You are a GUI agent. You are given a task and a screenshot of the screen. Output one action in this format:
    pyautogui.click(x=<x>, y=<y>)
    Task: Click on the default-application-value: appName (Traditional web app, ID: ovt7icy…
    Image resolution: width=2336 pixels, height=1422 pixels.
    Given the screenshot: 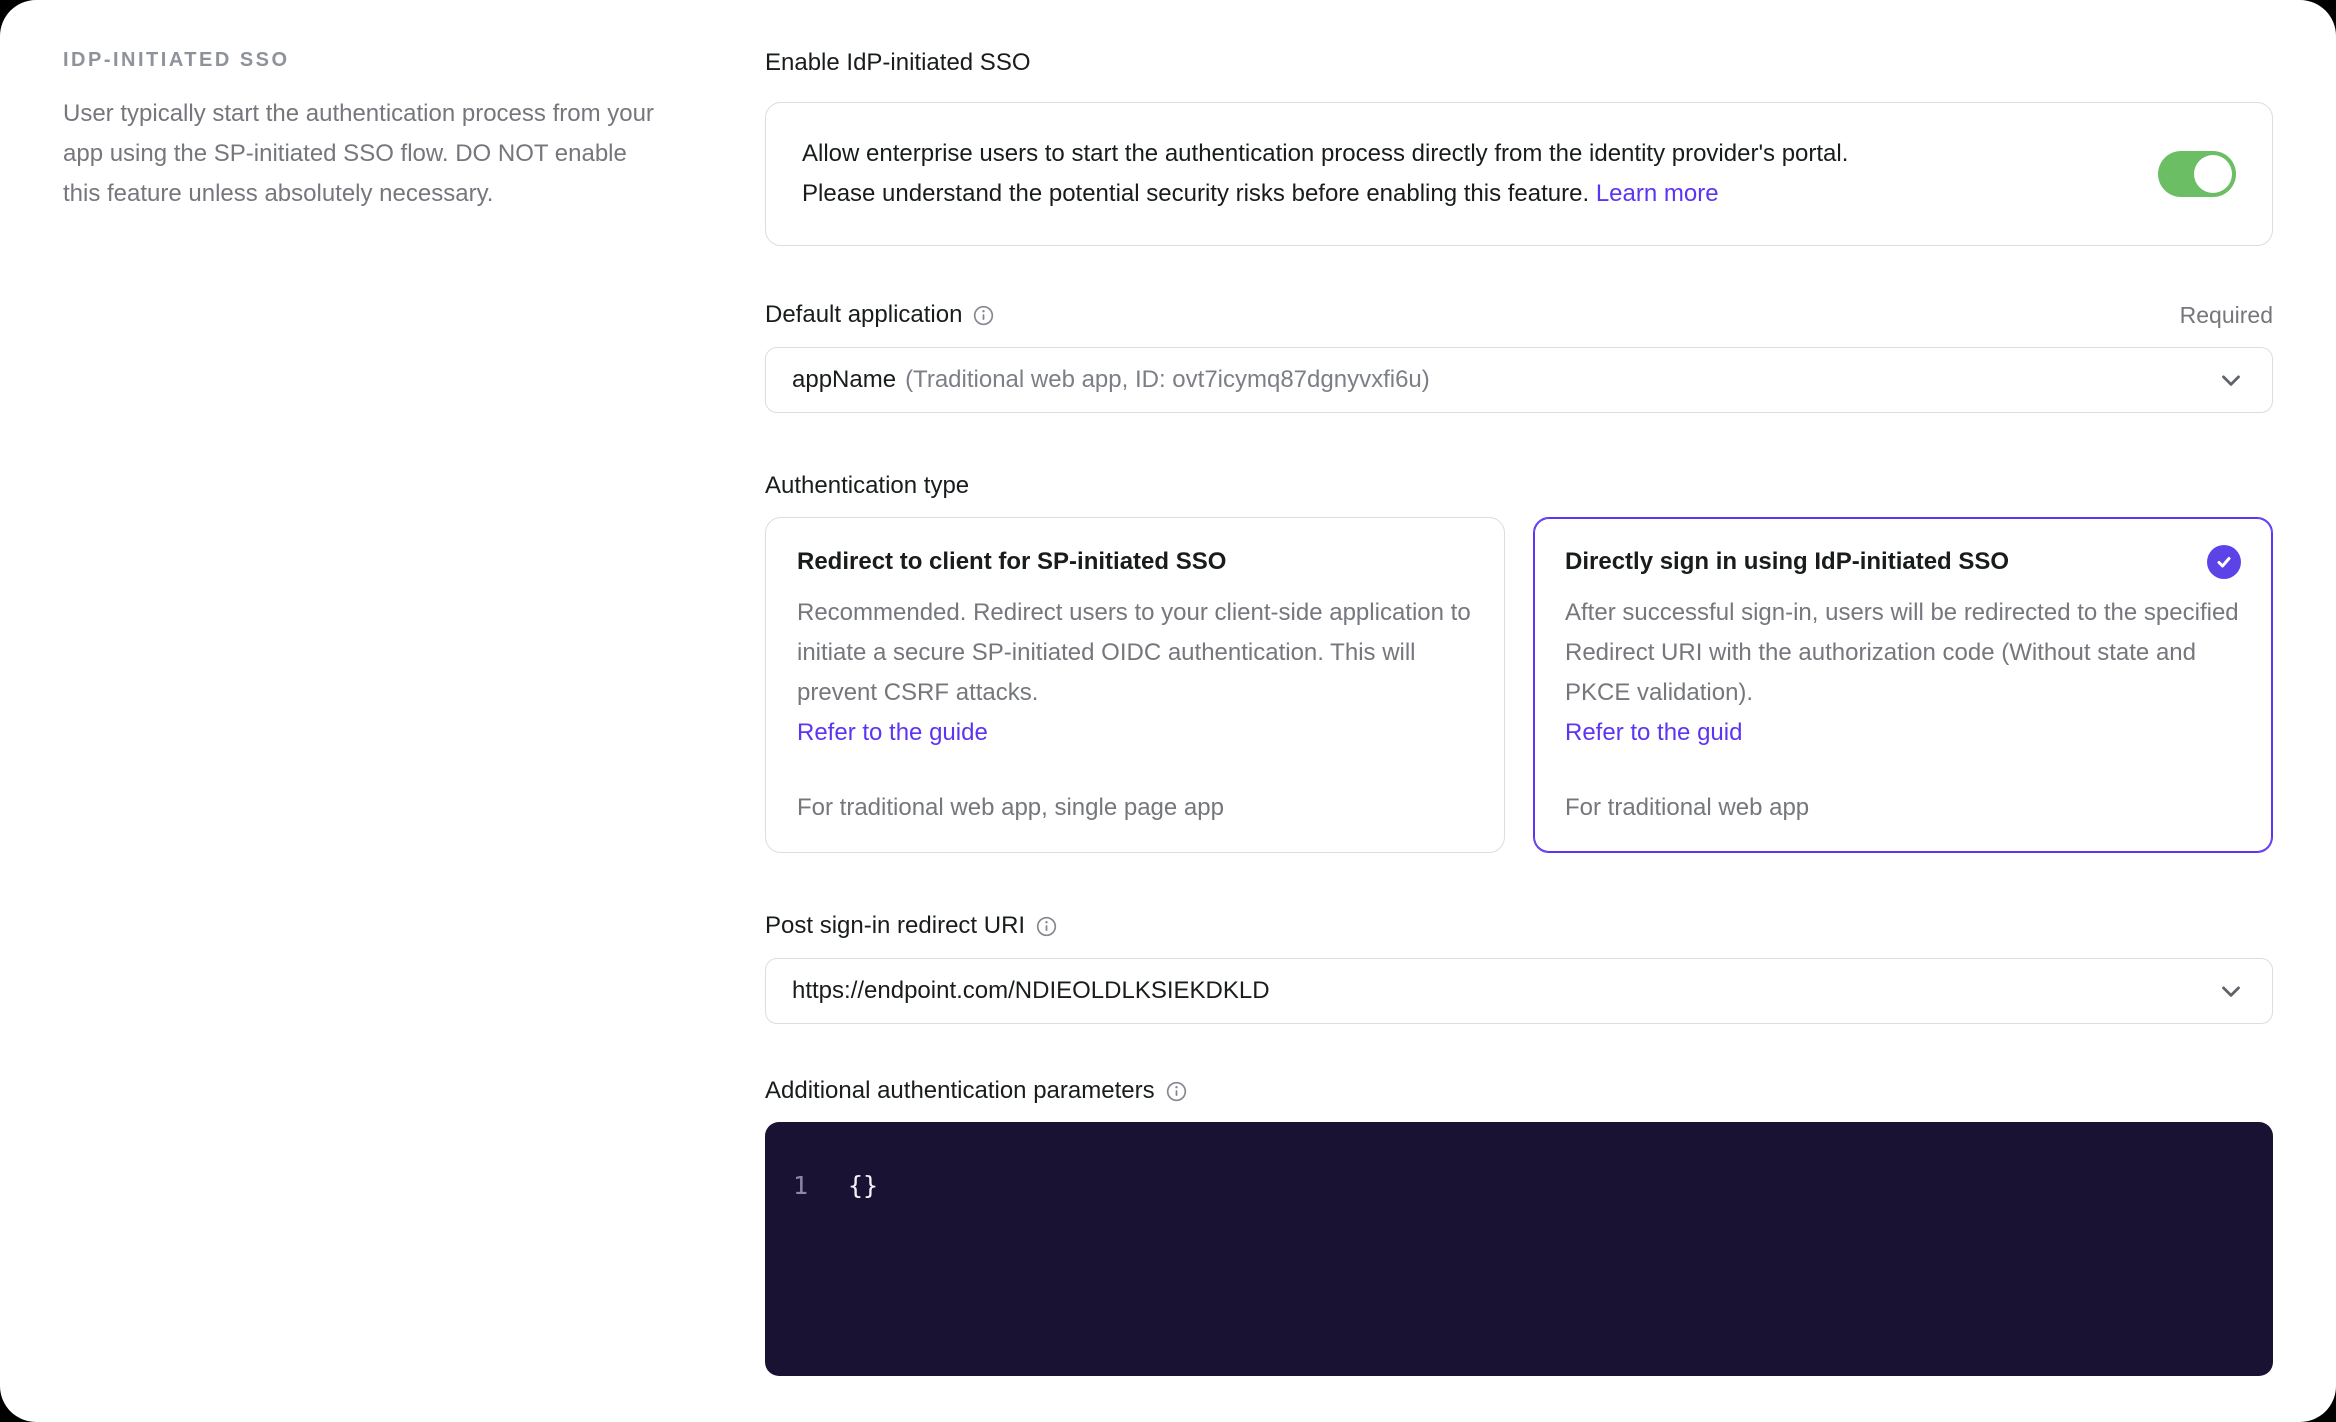 What is the action you would take?
    pyautogui.click(x=1111, y=379)
    